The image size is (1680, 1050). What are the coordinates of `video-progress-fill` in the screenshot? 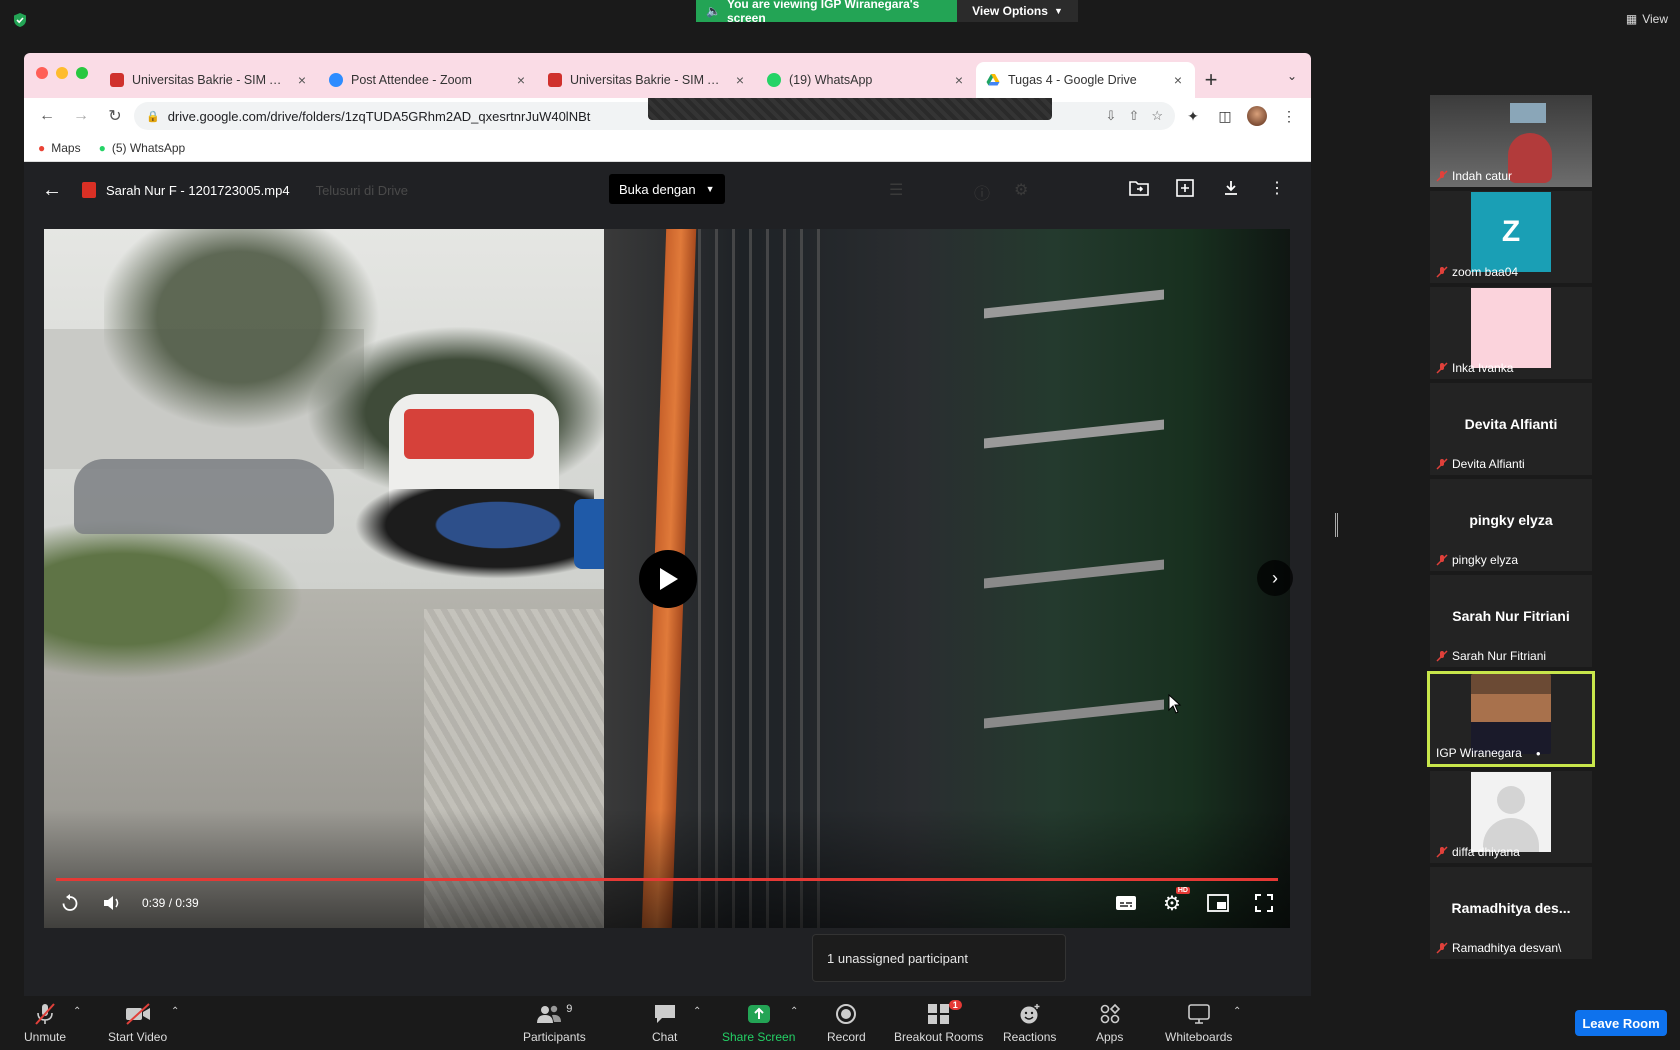 It's located at (667, 879).